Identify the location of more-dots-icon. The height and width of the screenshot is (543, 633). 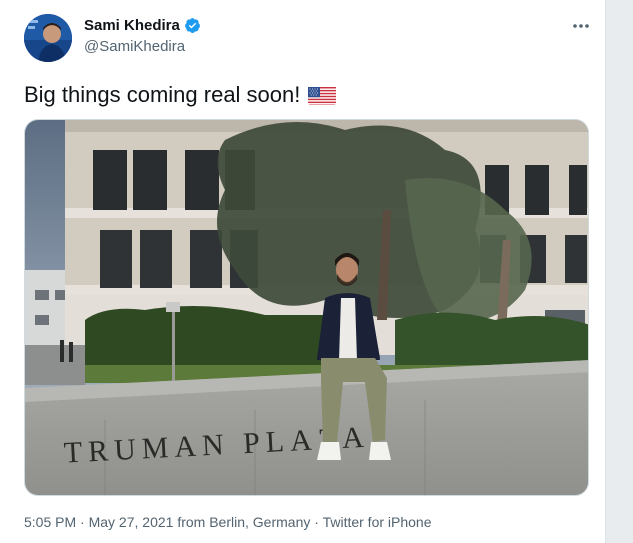
(581, 26).